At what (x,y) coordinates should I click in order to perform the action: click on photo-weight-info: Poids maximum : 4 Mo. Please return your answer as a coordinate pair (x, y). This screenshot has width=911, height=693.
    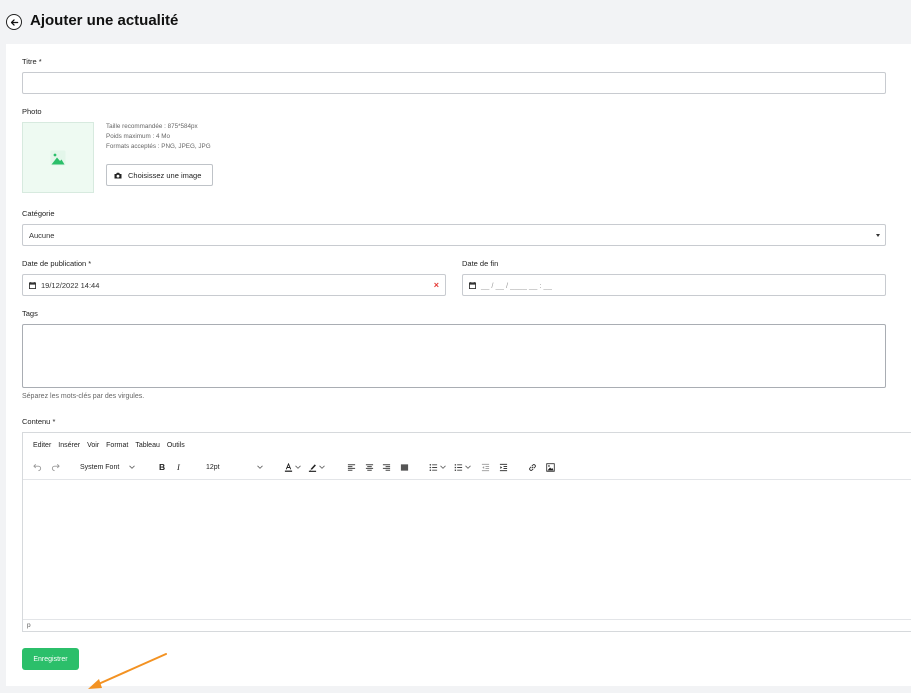
    Looking at the image, I should click on (138, 136).